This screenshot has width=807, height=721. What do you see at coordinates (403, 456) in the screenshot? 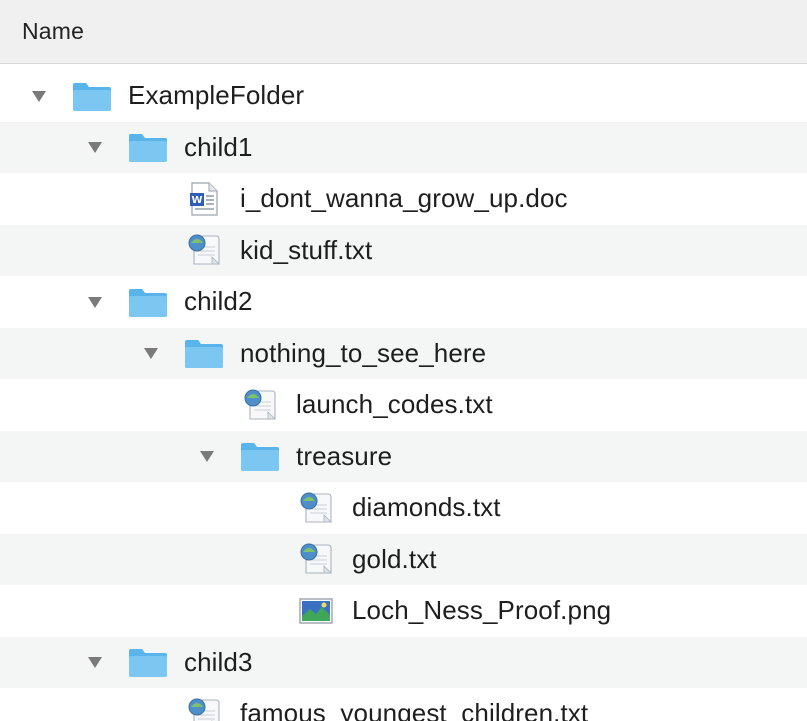
I see `folder-row: treasure` at bounding box center [403, 456].